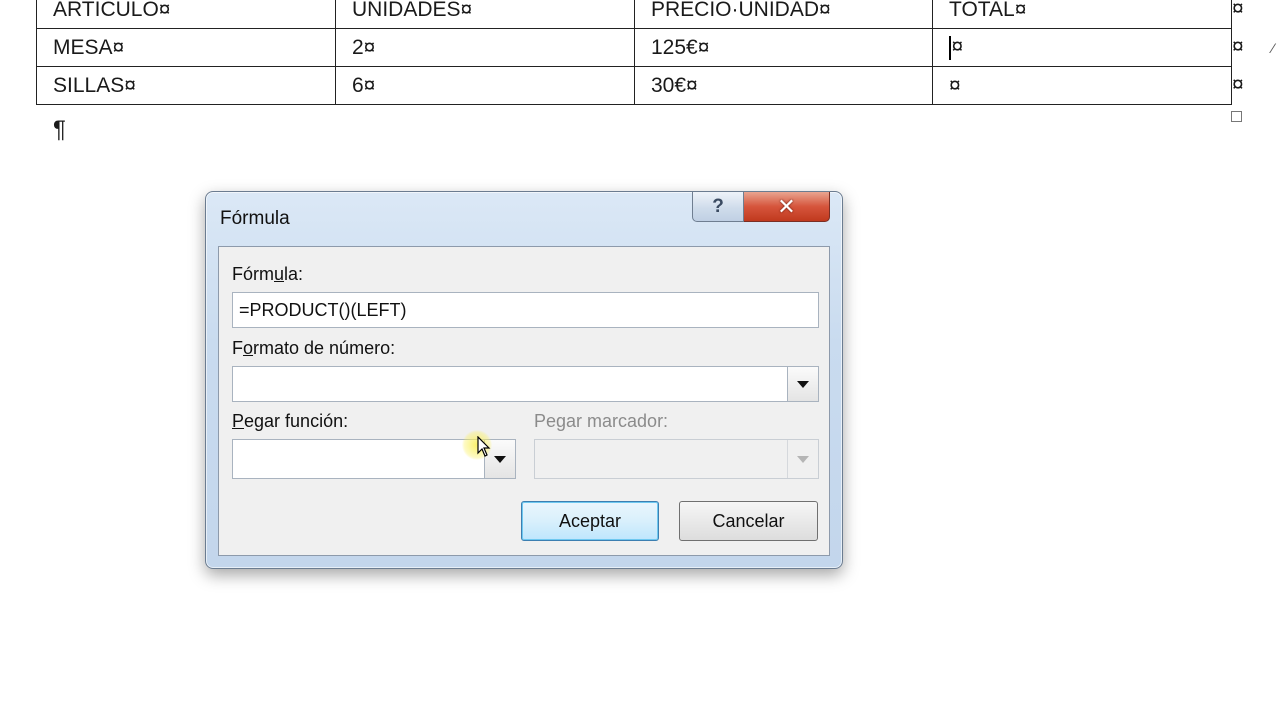 The width and height of the screenshot is (1280, 720). What do you see at coordinates (268, 274) in the screenshot?
I see `formula-label: Fórmula:` at bounding box center [268, 274].